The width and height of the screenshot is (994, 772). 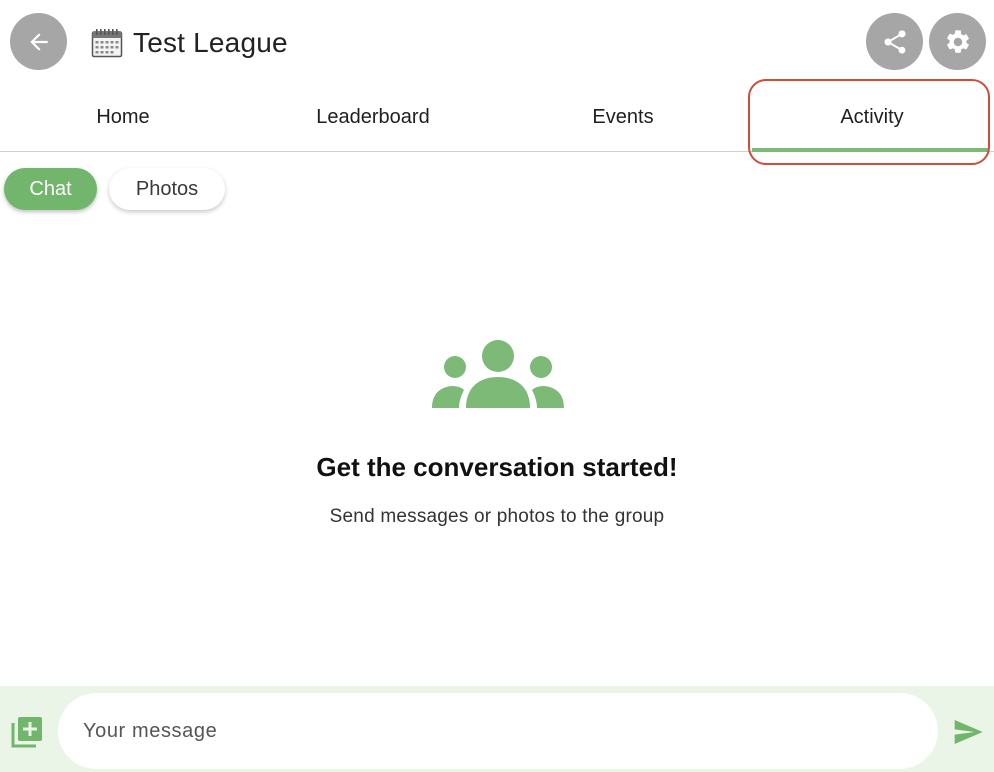 I want to click on add-photo-icon, so click(x=27, y=732).